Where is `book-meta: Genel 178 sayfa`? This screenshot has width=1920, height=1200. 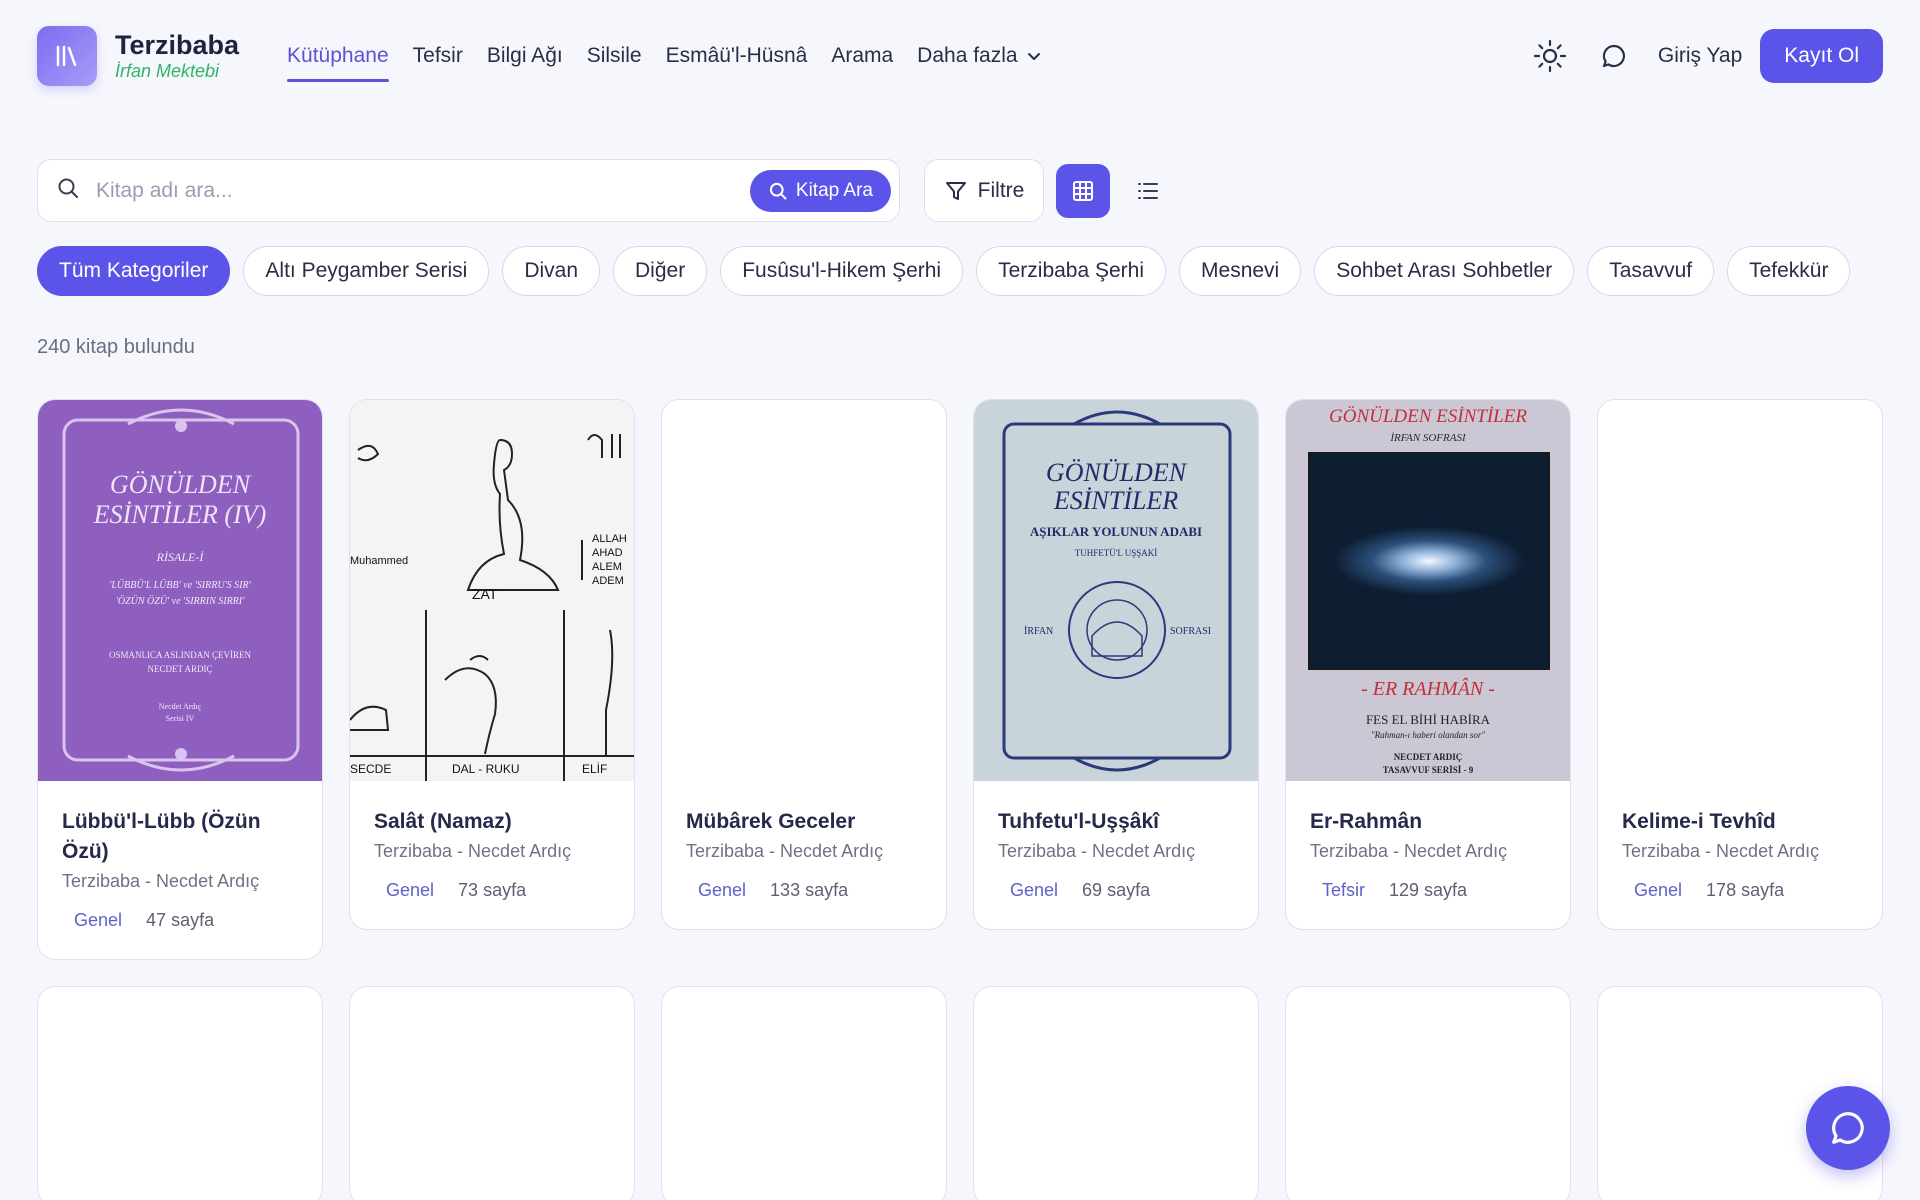 book-meta: Genel 178 sayfa is located at coordinates (1740, 890).